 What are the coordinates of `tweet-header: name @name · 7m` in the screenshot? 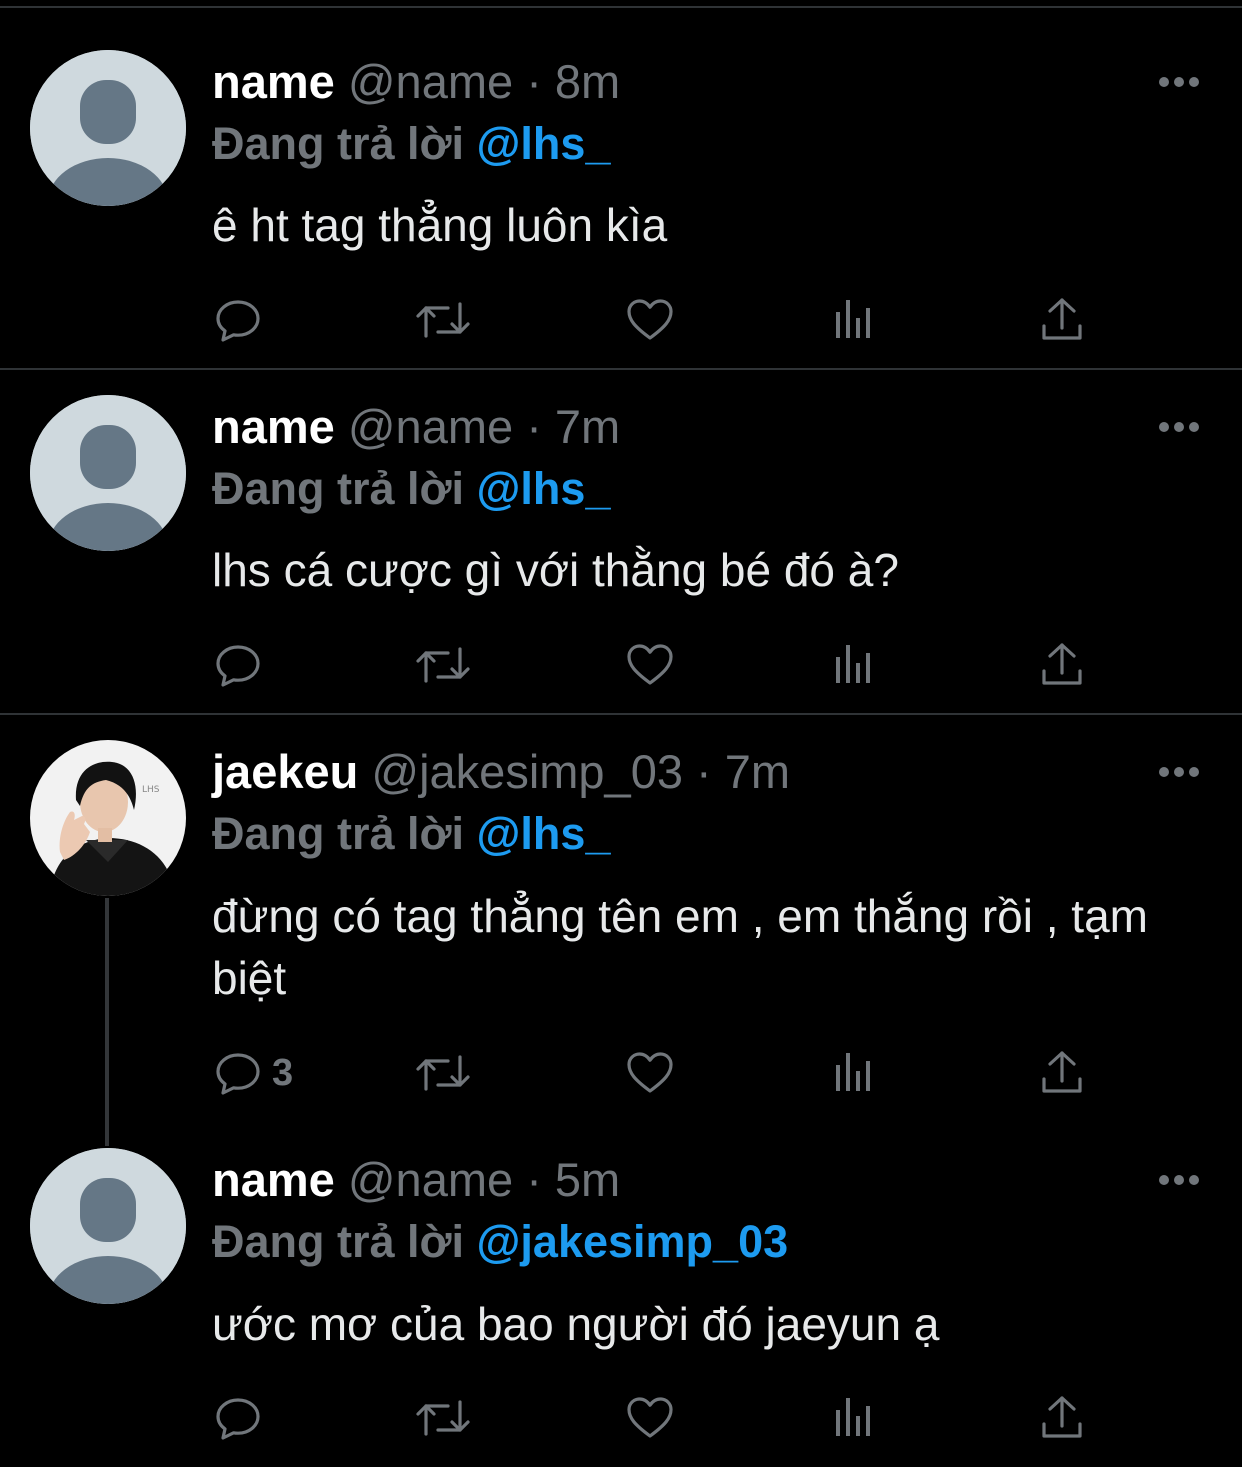 It's located at (416, 427).